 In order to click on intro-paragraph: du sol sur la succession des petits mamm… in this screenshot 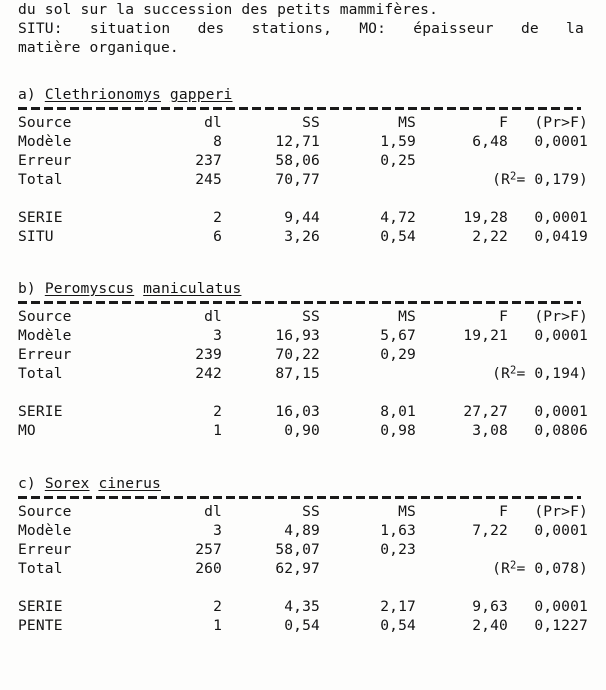, I will do `click(301, 28)`.